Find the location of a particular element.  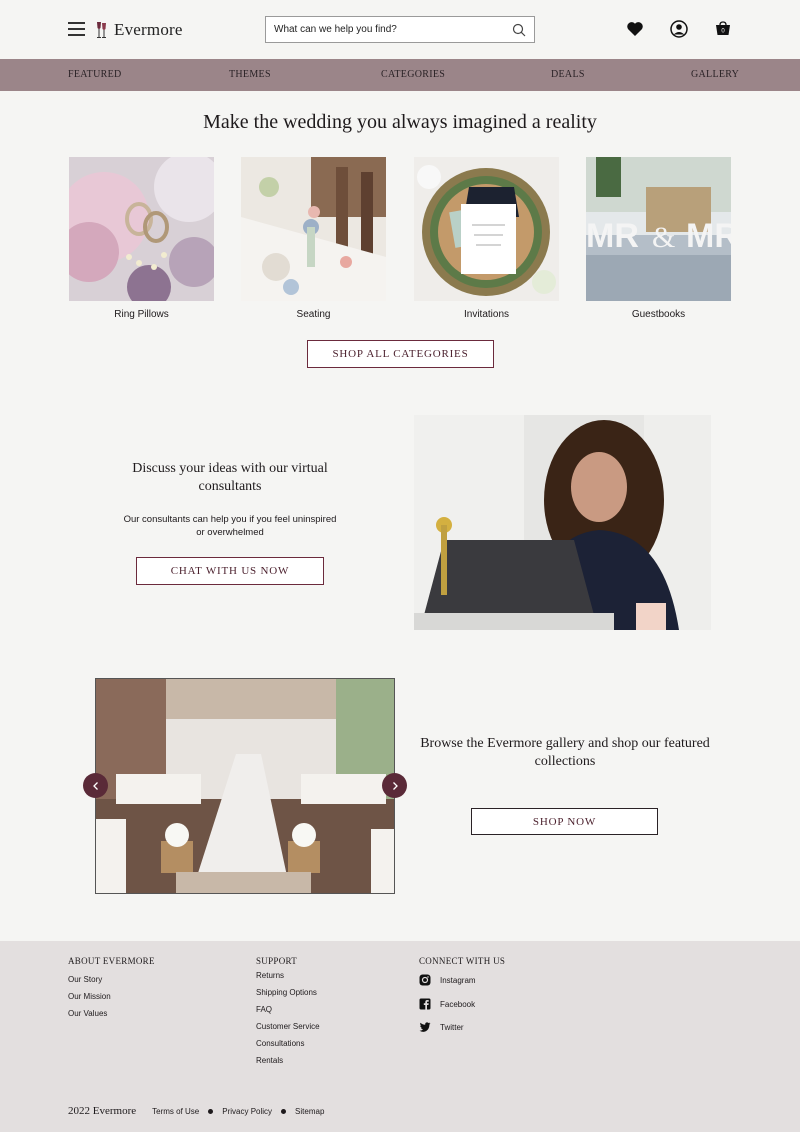

heart-icon is located at coordinates (635, 29).